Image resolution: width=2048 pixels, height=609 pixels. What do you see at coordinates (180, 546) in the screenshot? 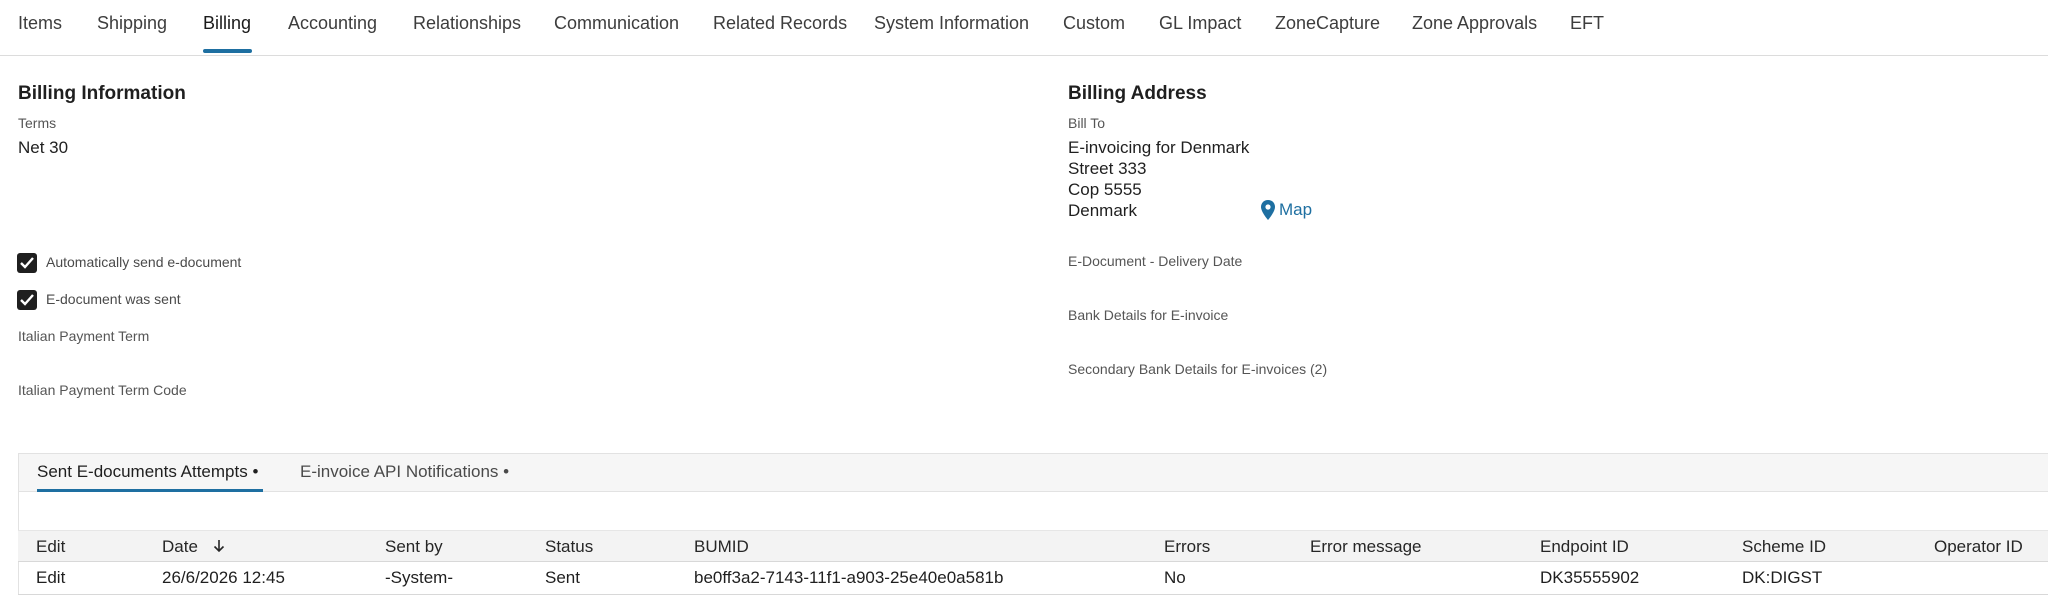
I see `column-date-label: Date` at bounding box center [180, 546].